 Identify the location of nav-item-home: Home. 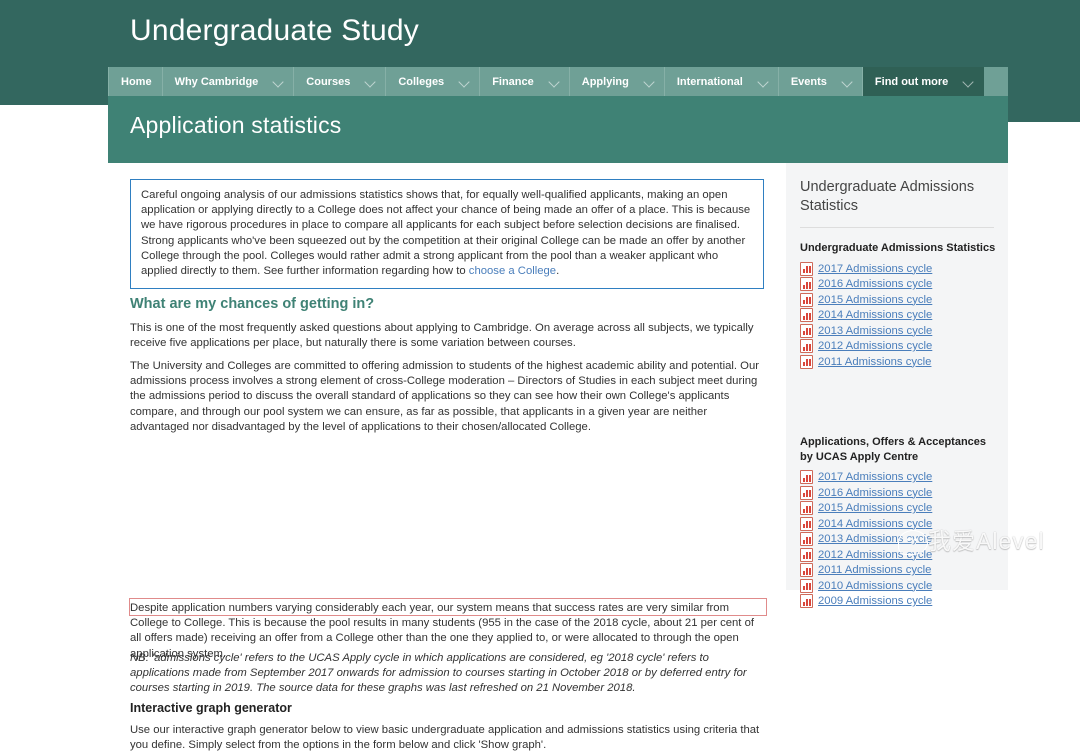
(135, 81).